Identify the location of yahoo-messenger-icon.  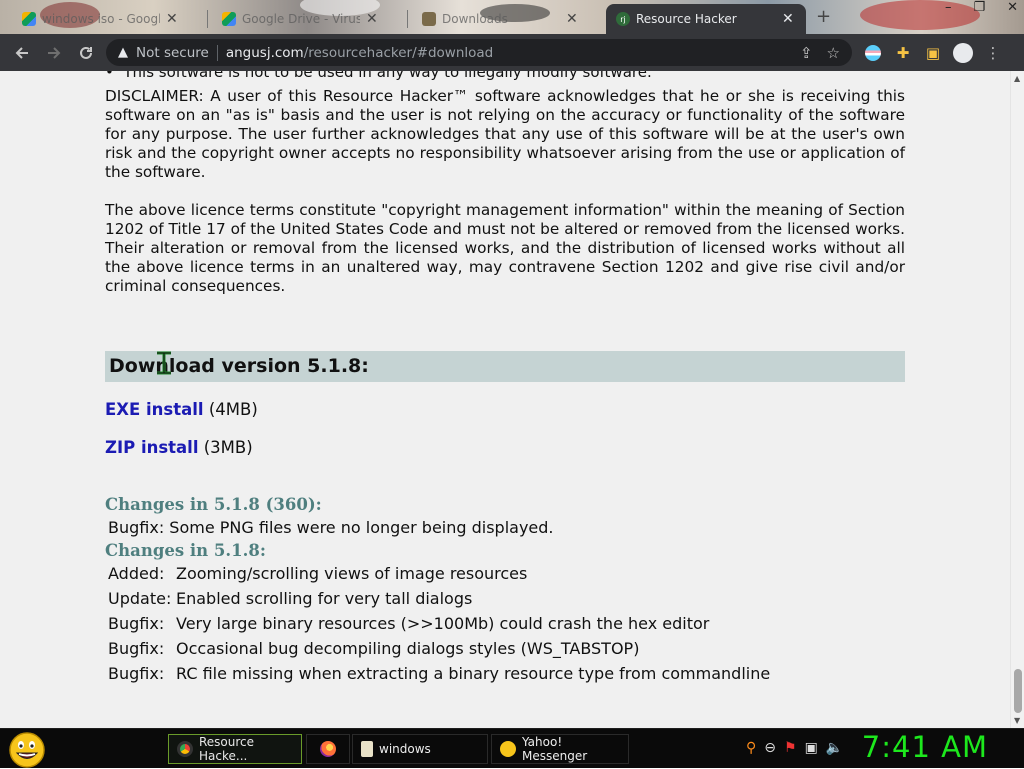
(508, 749).